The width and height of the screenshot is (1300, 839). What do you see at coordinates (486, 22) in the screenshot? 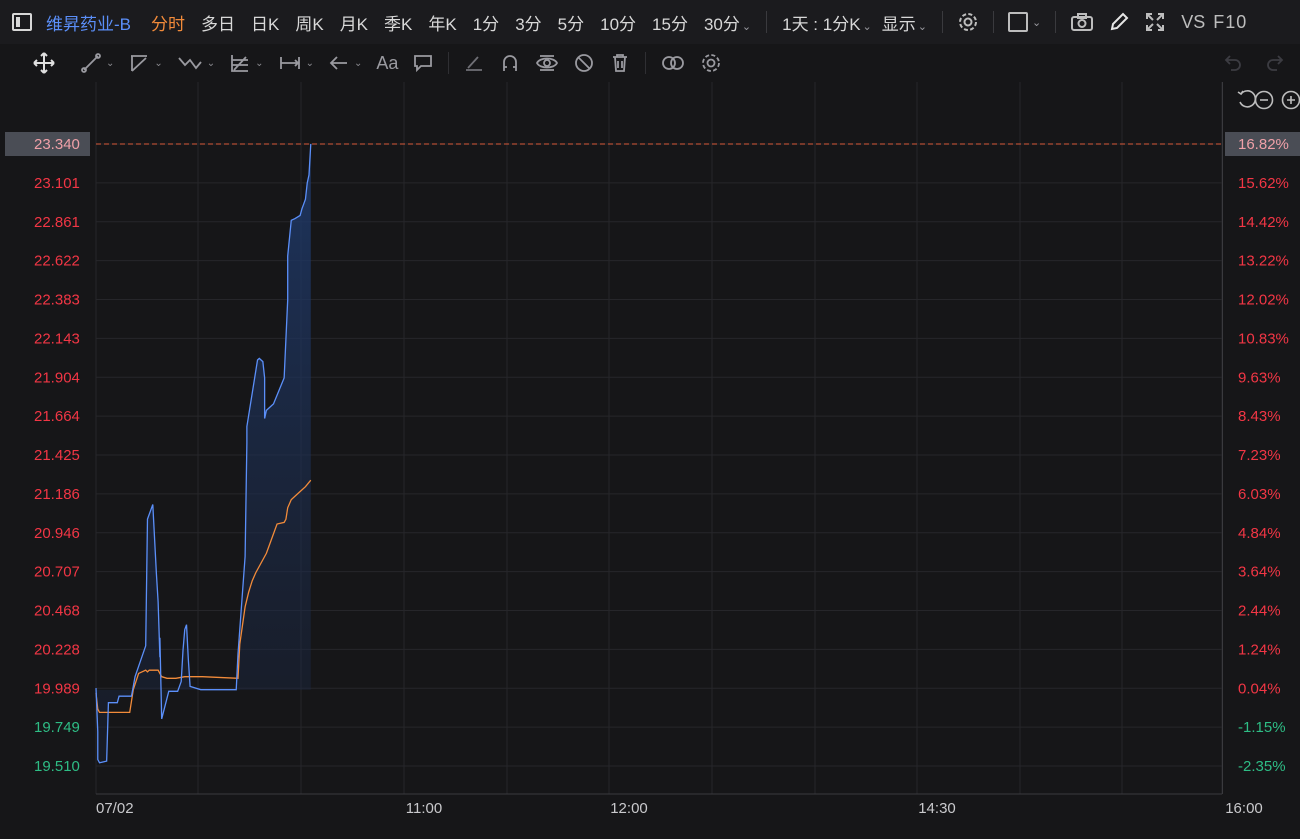
I see `tab-period-1min: 1分` at bounding box center [486, 22].